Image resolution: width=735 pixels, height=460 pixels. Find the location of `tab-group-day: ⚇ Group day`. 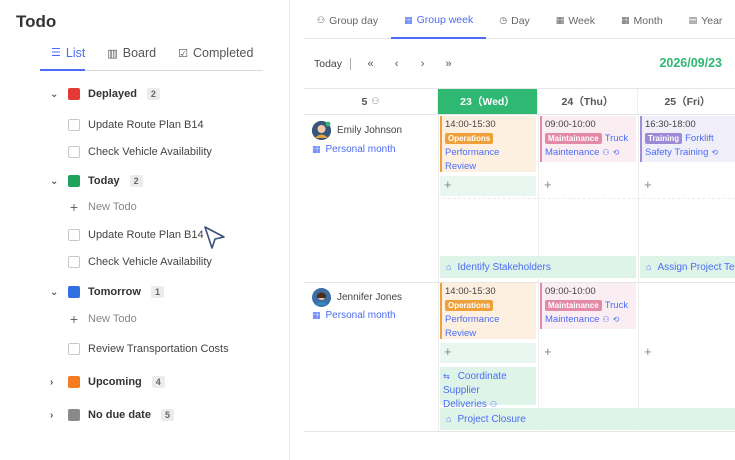

tab-group-day: ⚇ Group day is located at coordinates (347, 25).